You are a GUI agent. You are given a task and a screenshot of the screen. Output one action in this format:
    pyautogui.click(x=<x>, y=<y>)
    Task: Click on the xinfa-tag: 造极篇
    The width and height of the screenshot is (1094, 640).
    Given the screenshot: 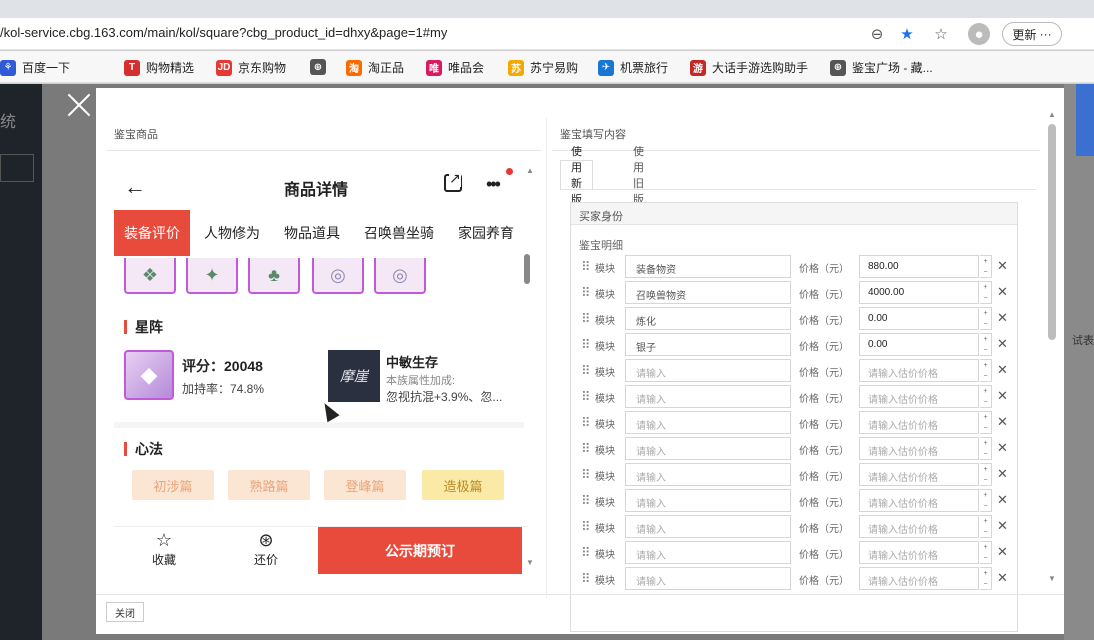 What is the action you would take?
    pyautogui.click(x=463, y=485)
    